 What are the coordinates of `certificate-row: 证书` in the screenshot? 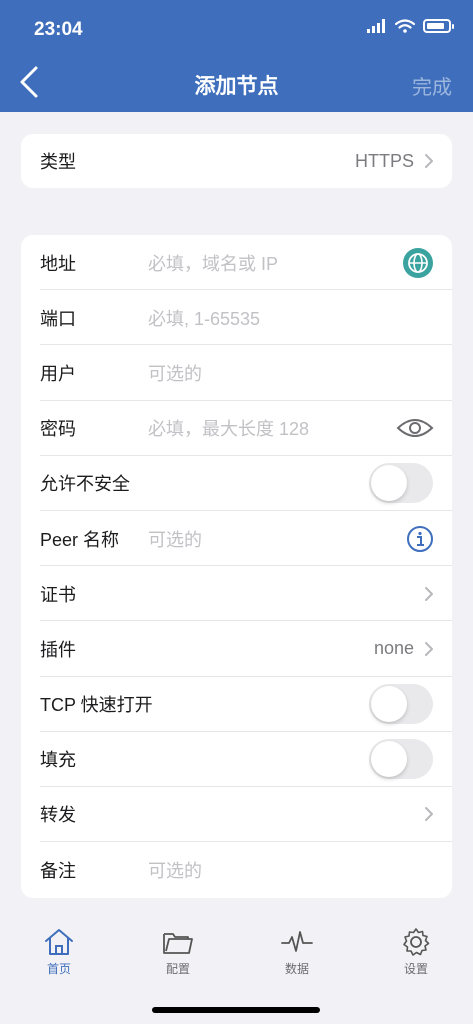 It's located at (236, 594).